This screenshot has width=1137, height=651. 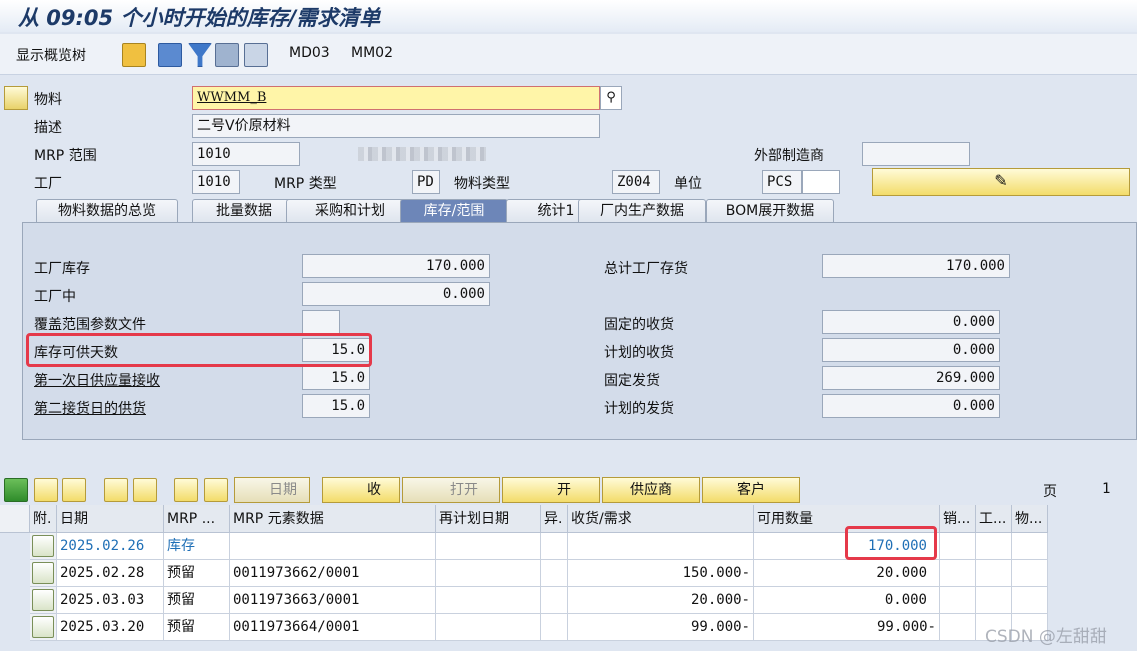 What do you see at coordinates (333, 546) in the screenshot?
I see `cell-element` at bounding box center [333, 546].